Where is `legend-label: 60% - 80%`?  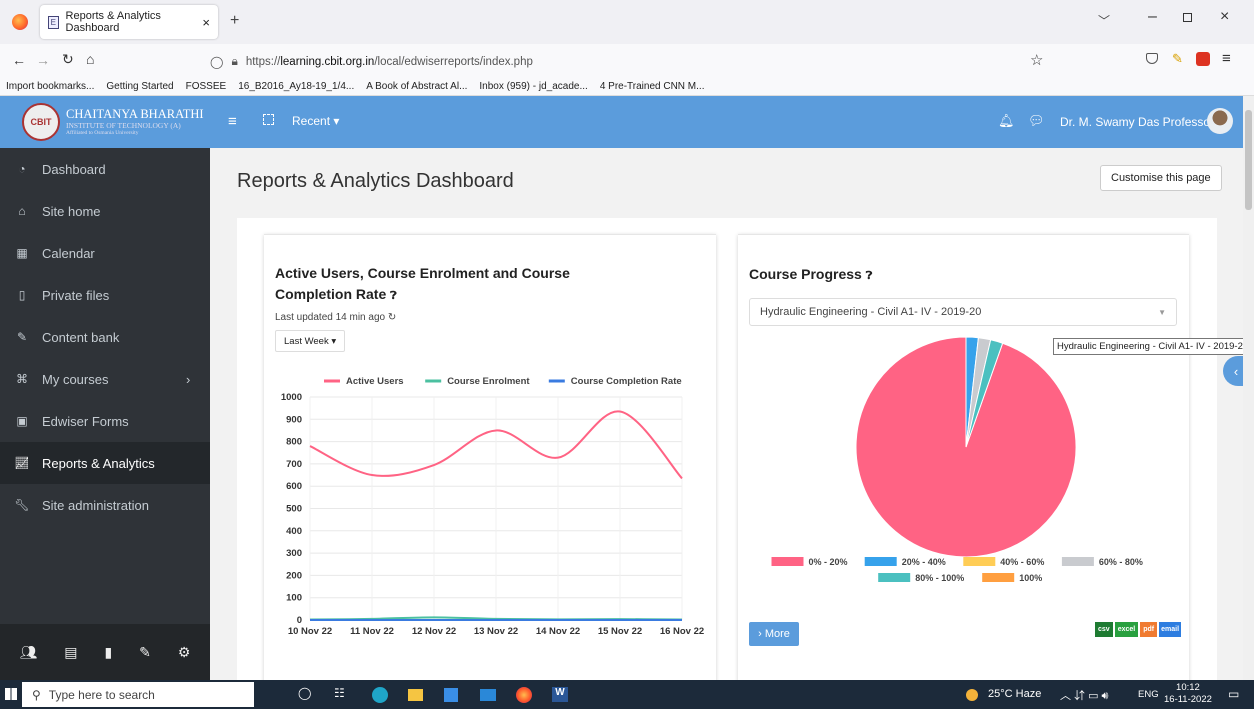
legend-label: 60% - 80% is located at coordinates (1121, 562).